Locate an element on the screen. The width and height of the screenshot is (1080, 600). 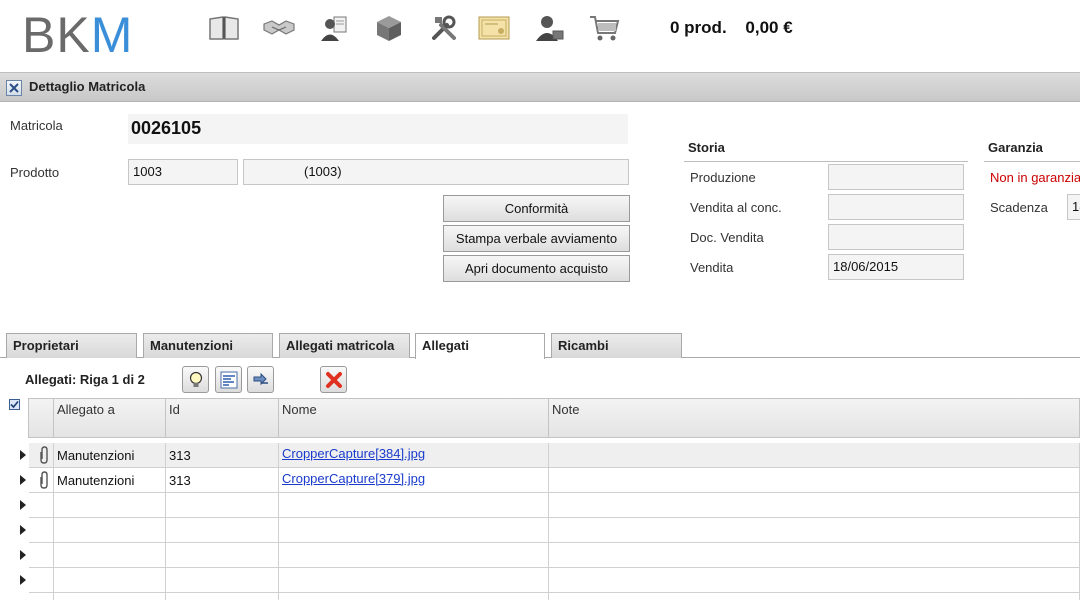
logo: BKM is located at coordinates (77, 35).